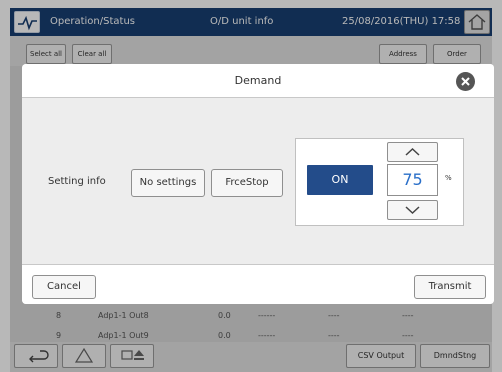  What do you see at coordinates (168, 183) in the screenshot?
I see `no-settings-button: No settings` at bounding box center [168, 183].